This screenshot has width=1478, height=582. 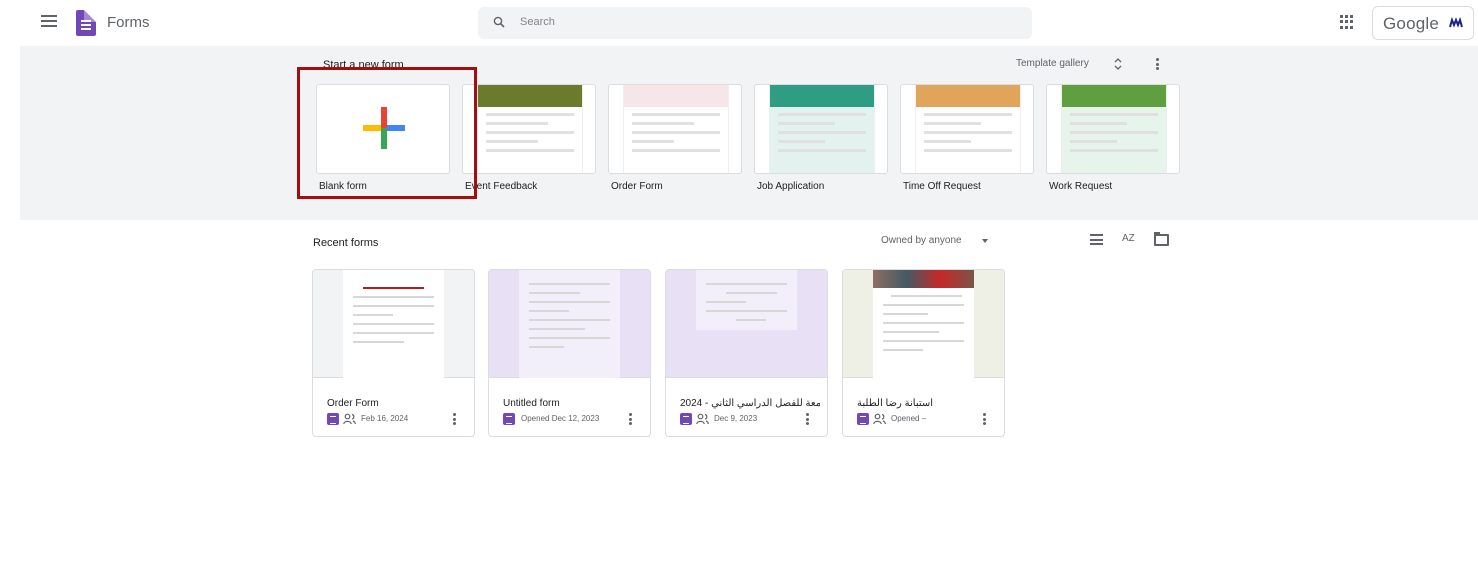 I want to click on account-switcher: Google, so click(x=1423, y=23).